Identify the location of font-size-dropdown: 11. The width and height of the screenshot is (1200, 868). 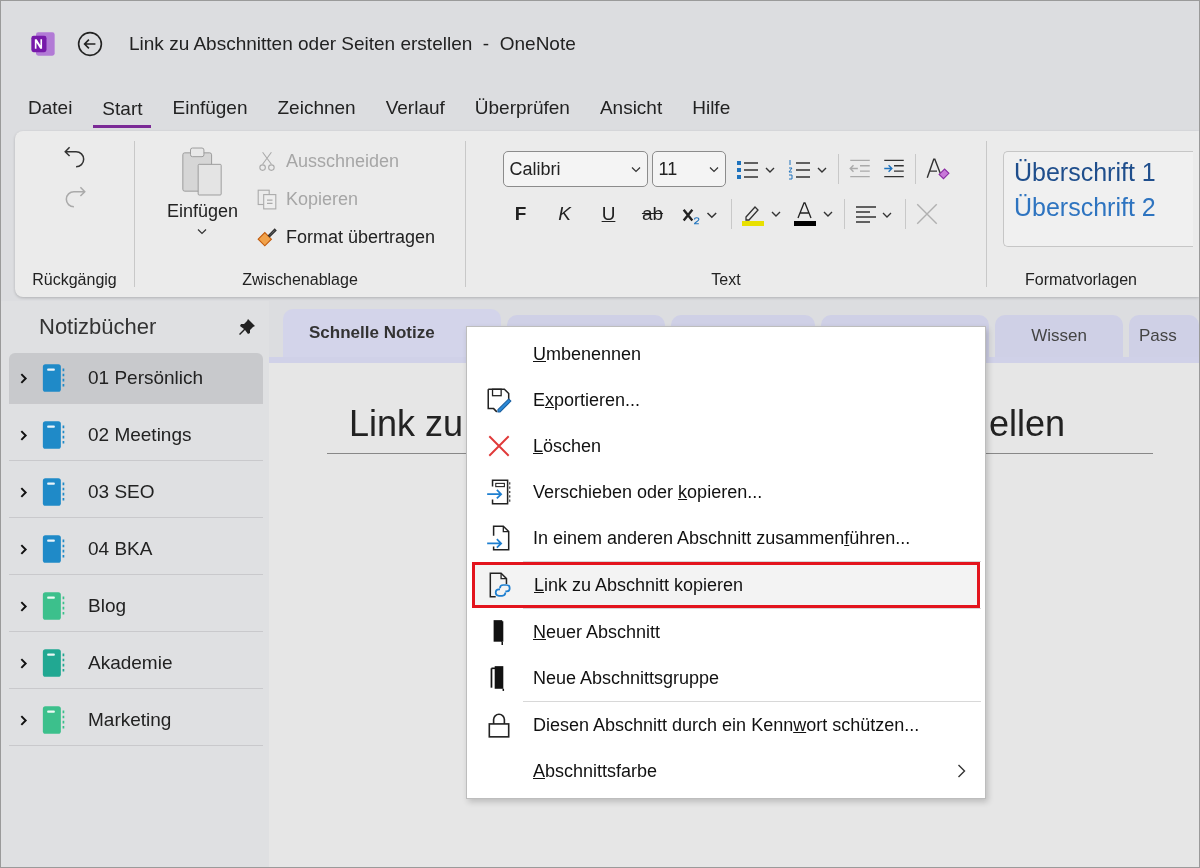
(688, 169).